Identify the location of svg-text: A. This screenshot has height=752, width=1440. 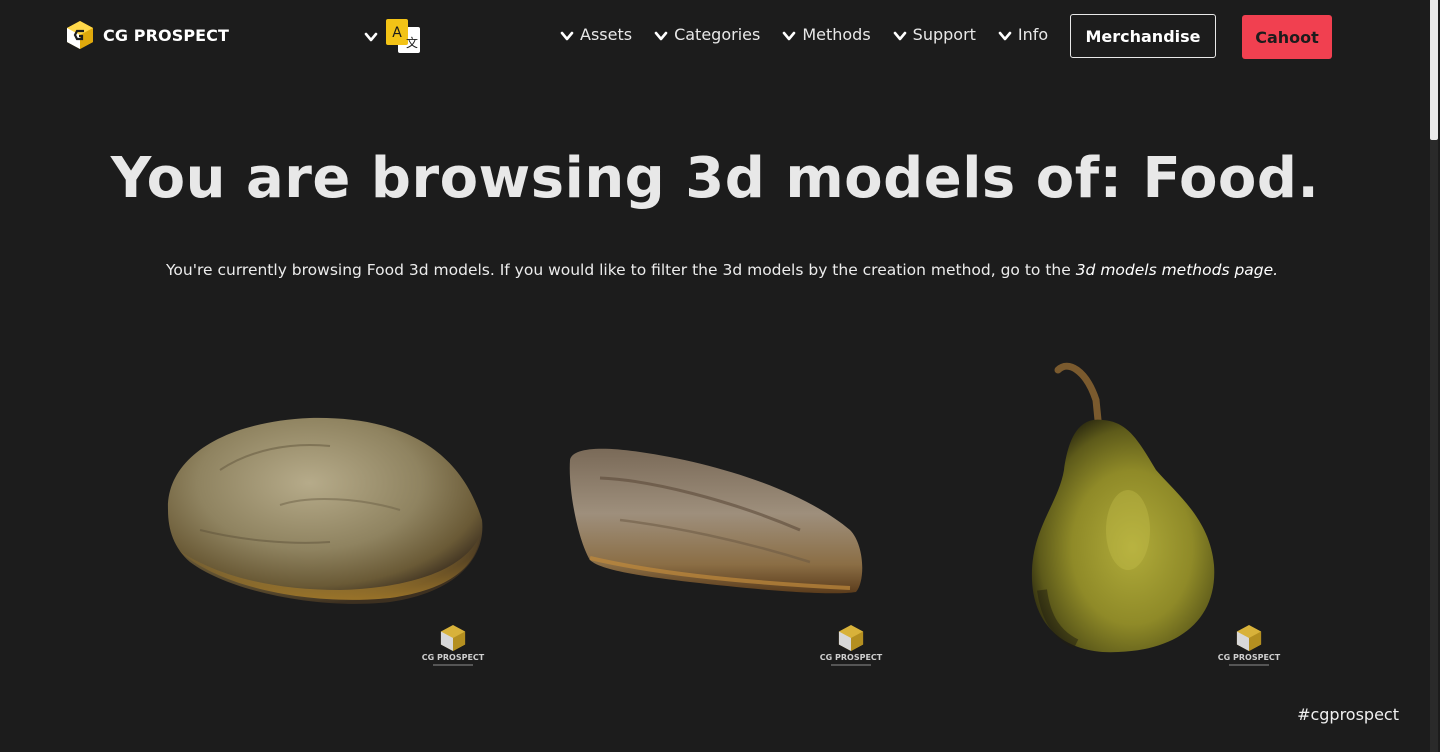
(397, 33).